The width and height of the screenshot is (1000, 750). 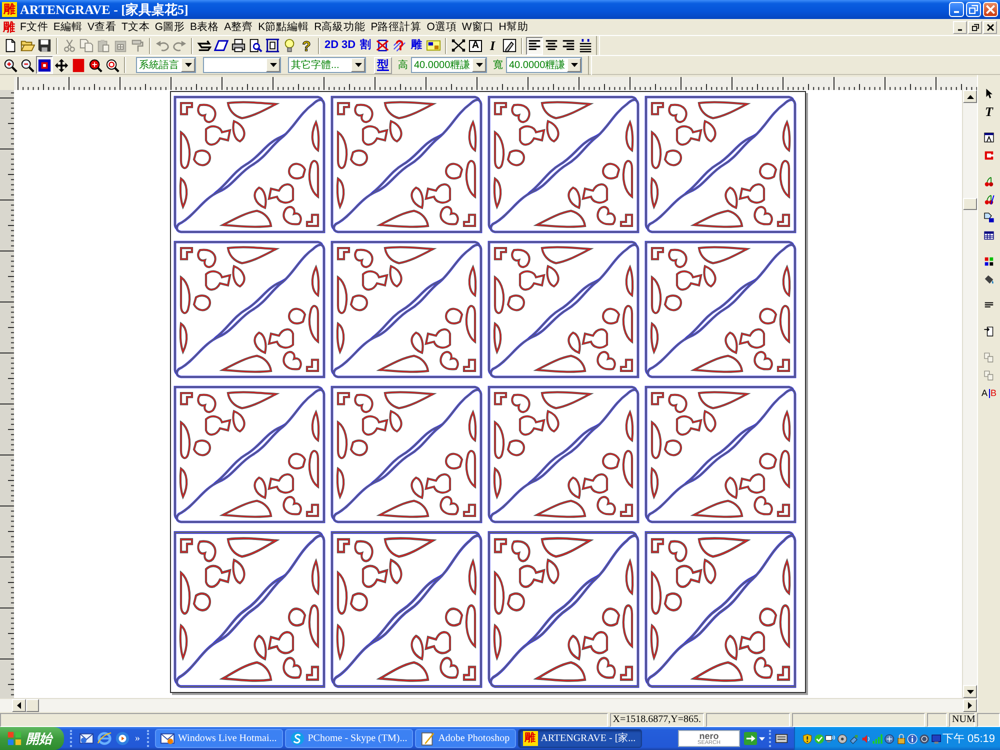 What do you see at coordinates (441, 27) in the screenshot?
I see `menu-item: O選項` at bounding box center [441, 27].